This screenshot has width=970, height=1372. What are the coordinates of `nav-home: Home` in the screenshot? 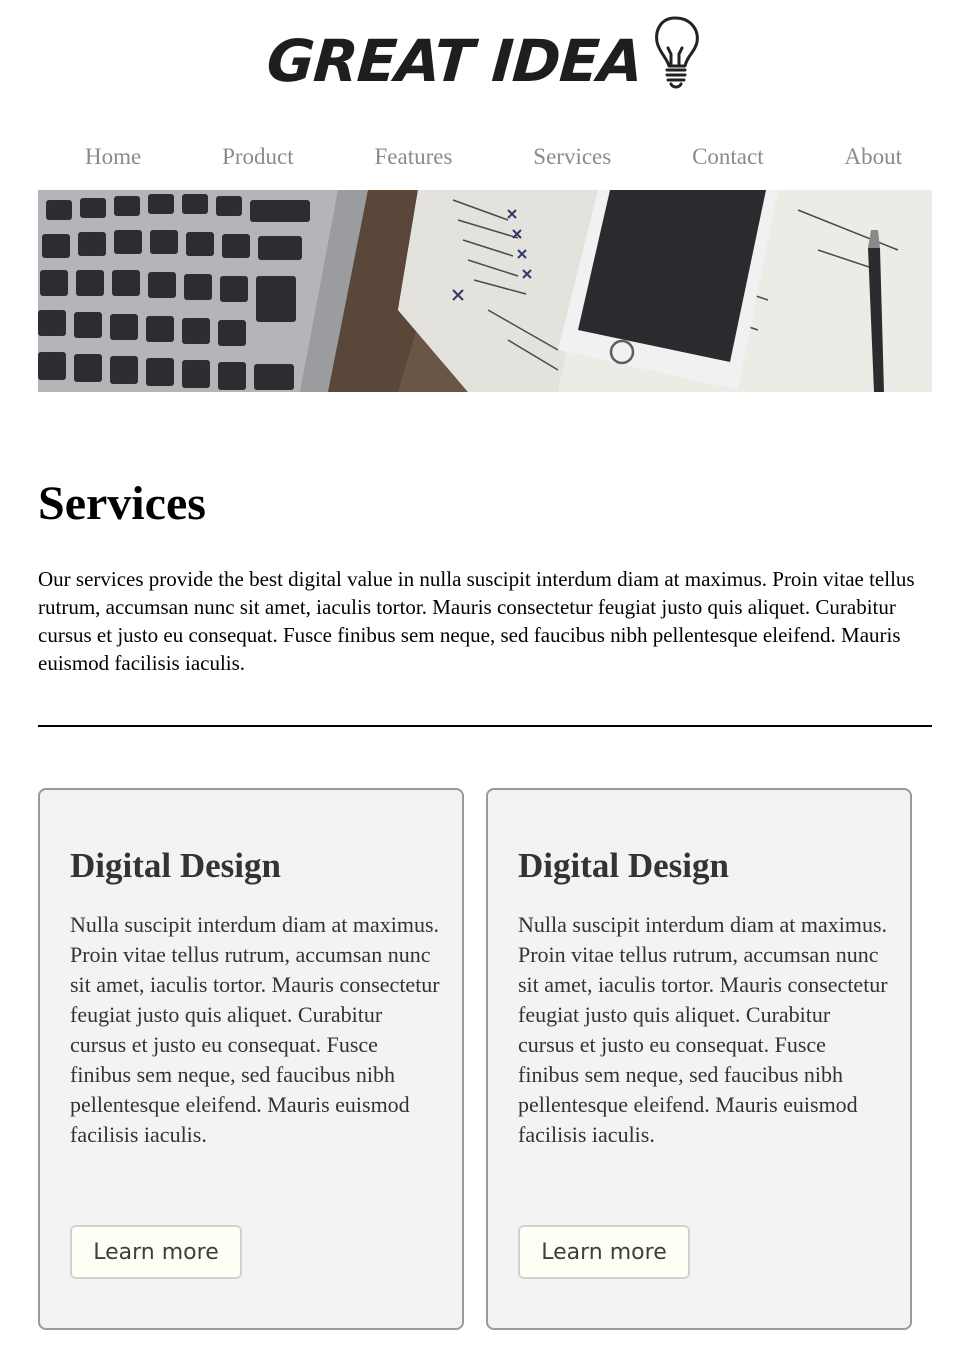 It's located at (113, 157).